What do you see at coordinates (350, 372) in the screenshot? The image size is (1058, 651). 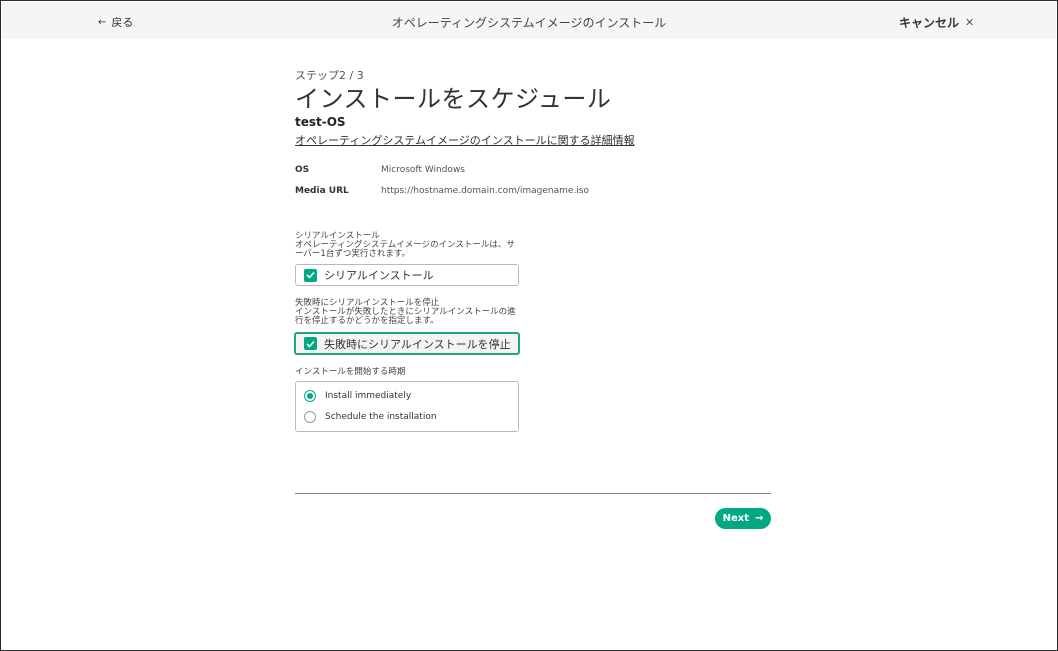 I see `install-timing-title: インストールを開始する時期` at bounding box center [350, 372].